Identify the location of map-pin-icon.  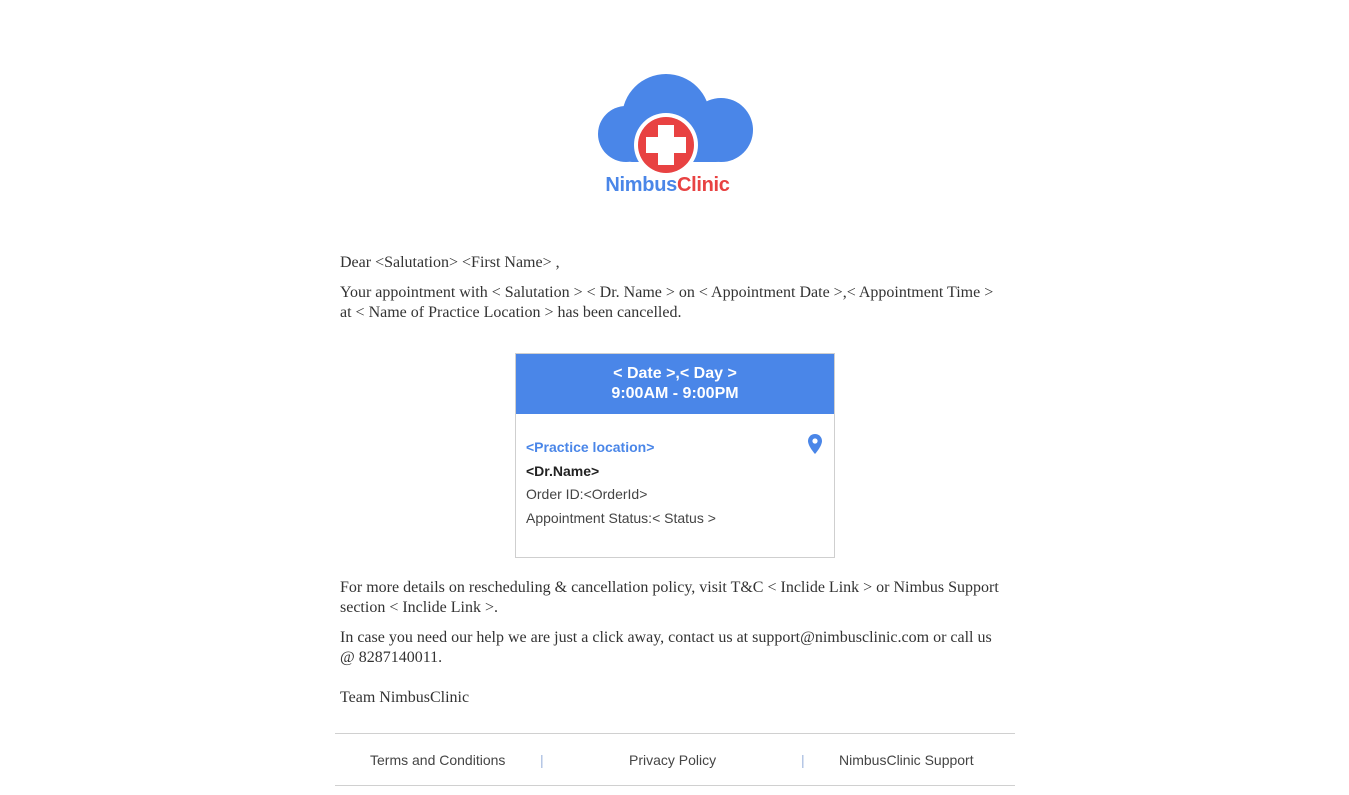
(815, 448).